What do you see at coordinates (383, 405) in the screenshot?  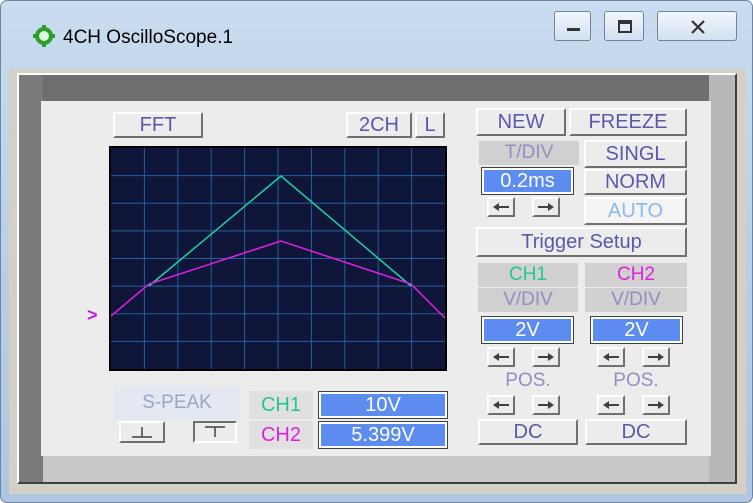 I see `peak-ch1-value: 10V` at bounding box center [383, 405].